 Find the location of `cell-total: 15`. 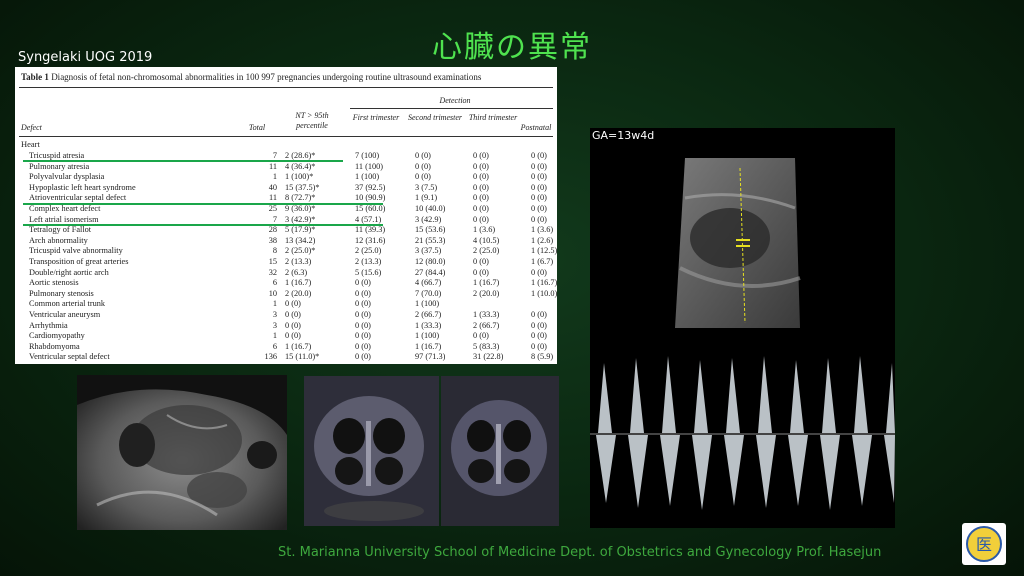

cell-total: 15 is located at coordinates (272, 261).